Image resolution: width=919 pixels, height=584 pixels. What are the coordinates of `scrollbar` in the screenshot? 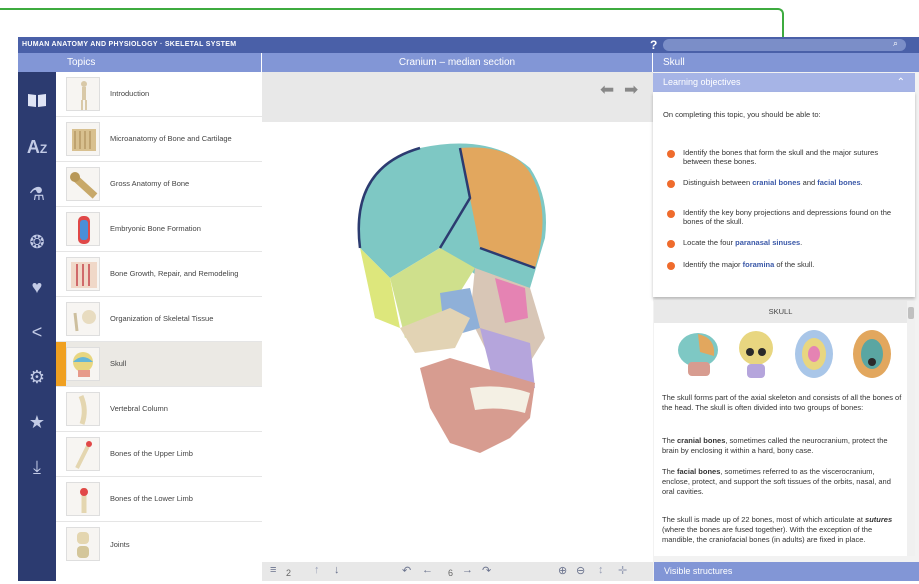 It's located at (911, 428).